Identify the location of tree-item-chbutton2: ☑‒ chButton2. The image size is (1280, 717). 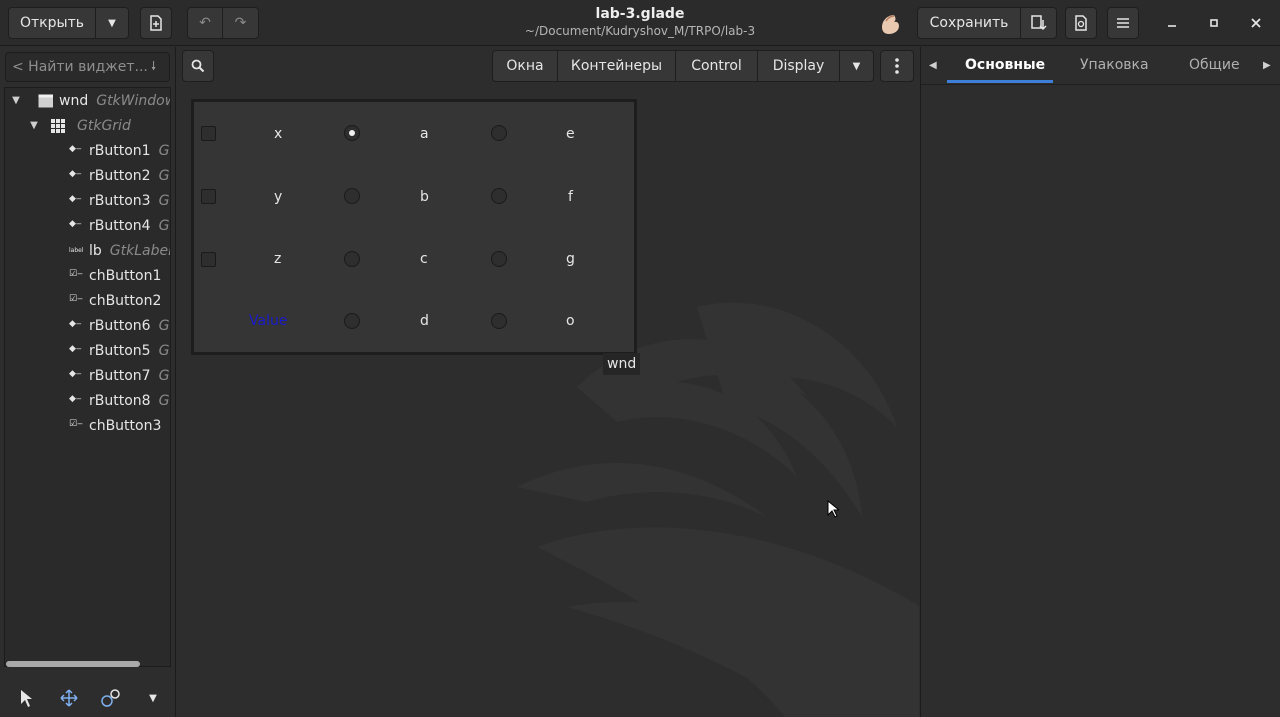
(119, 300).